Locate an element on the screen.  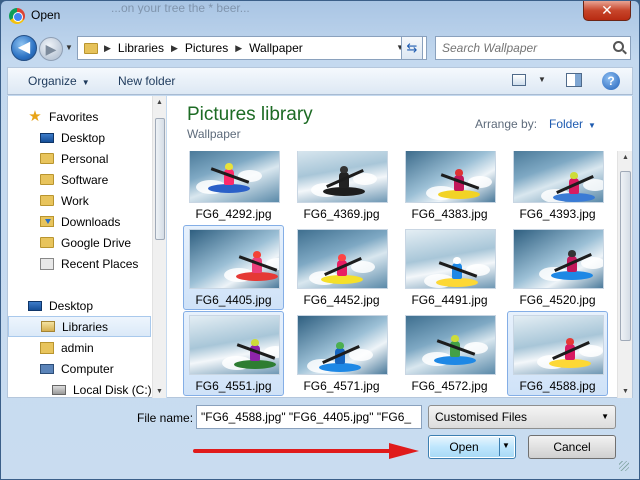
search-input is located at coordinates (522, 48).